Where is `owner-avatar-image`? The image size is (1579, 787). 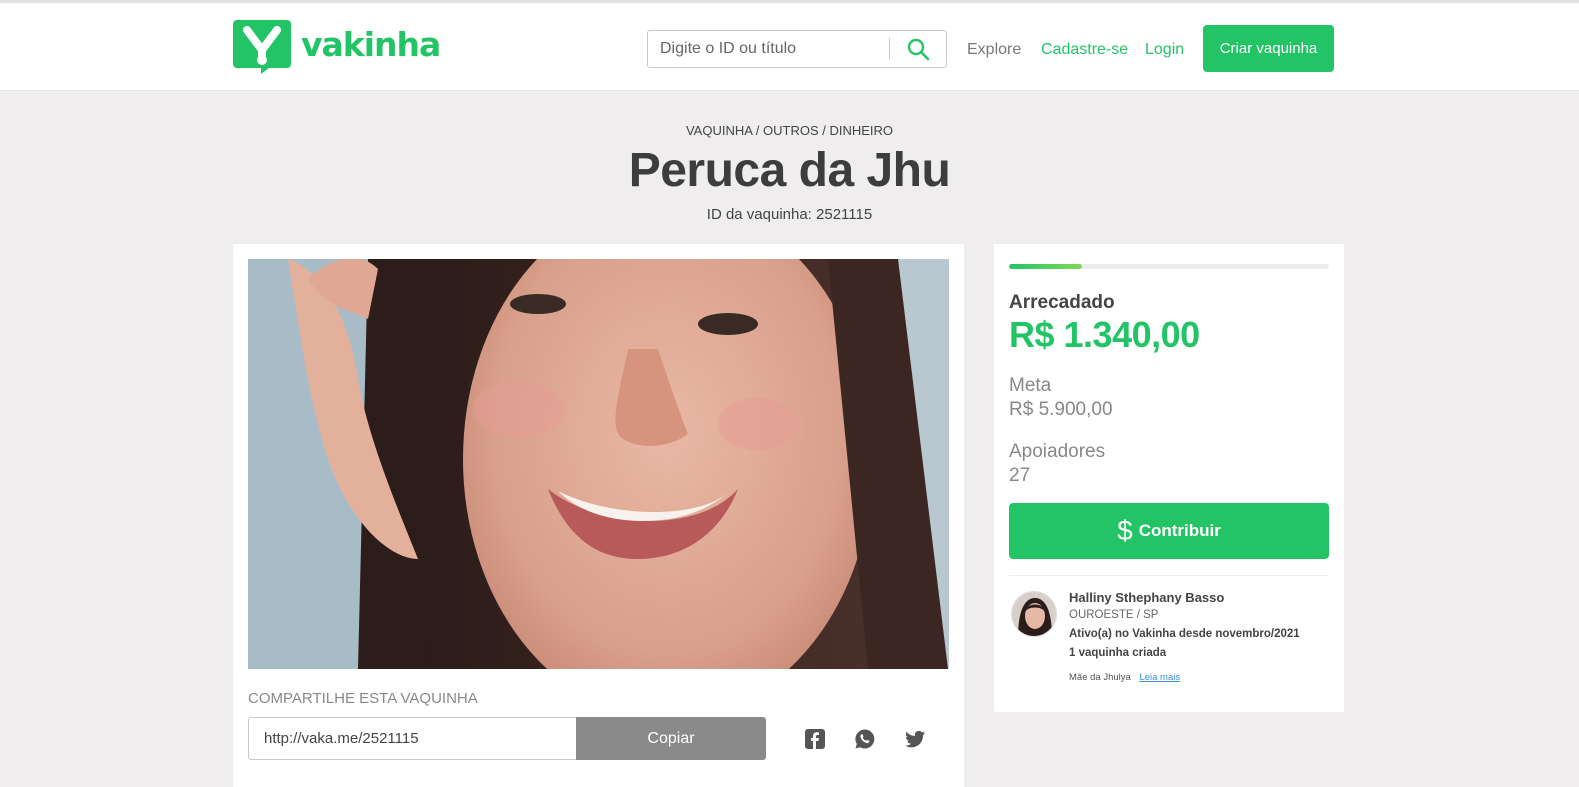
owner-avatar-image is located at coordinates (1034, 614).